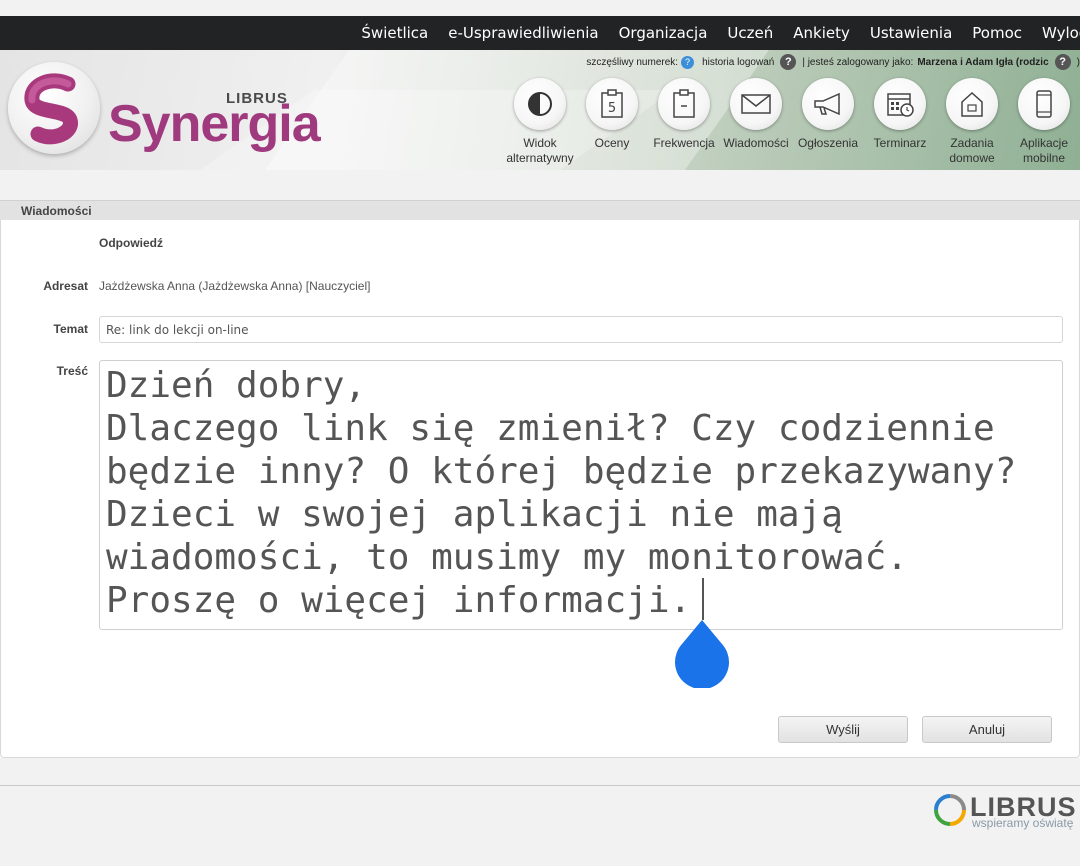 The height and width of the screenshot is (866, 1080). What do you see at coordinates (612, 108) in the screenshot?
I see `svg-text: 5` at bounding box center [612, 108].